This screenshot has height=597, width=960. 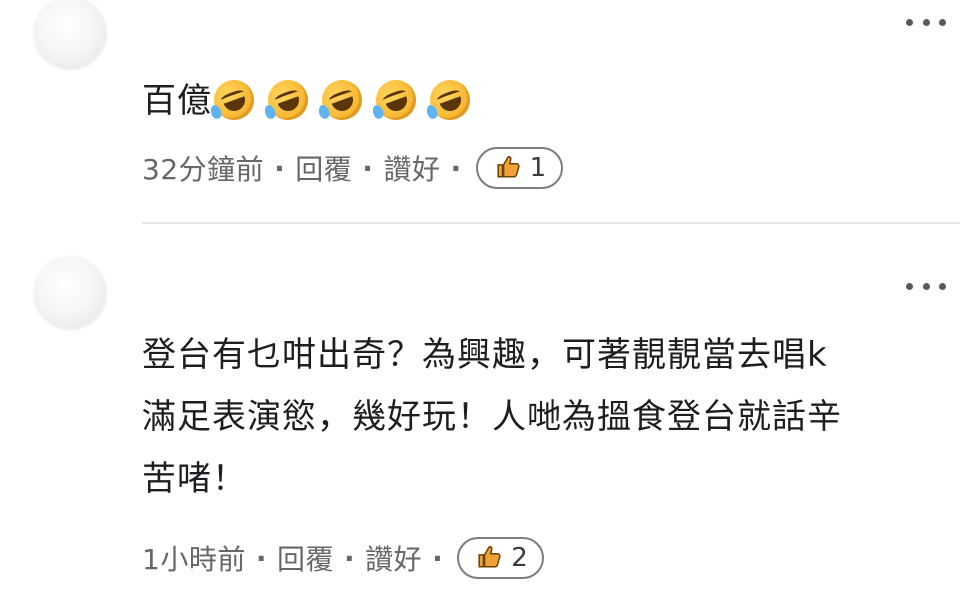 I want to click on like-count-button: 1, so click(x=519, y=168).